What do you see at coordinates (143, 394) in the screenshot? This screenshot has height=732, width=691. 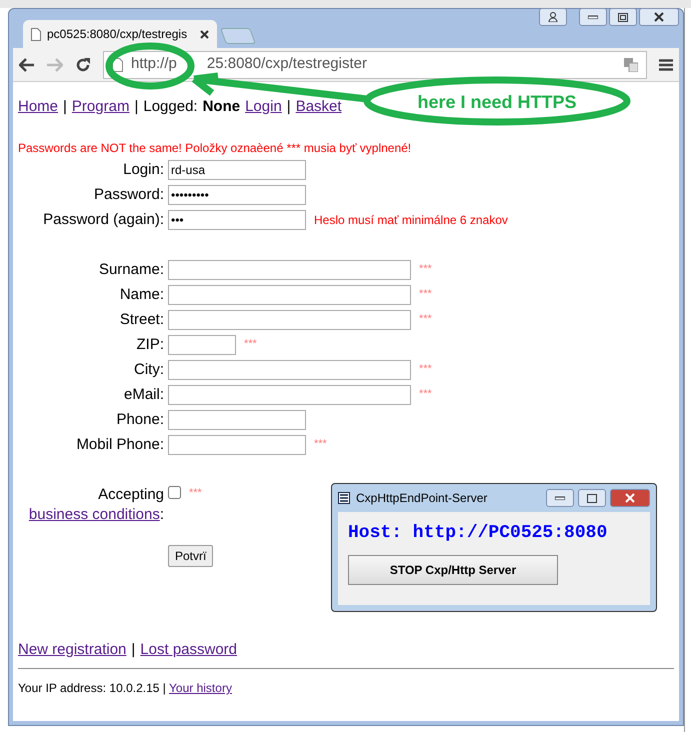 I see `field-label: eMail:` at bounding box center [143, 394].